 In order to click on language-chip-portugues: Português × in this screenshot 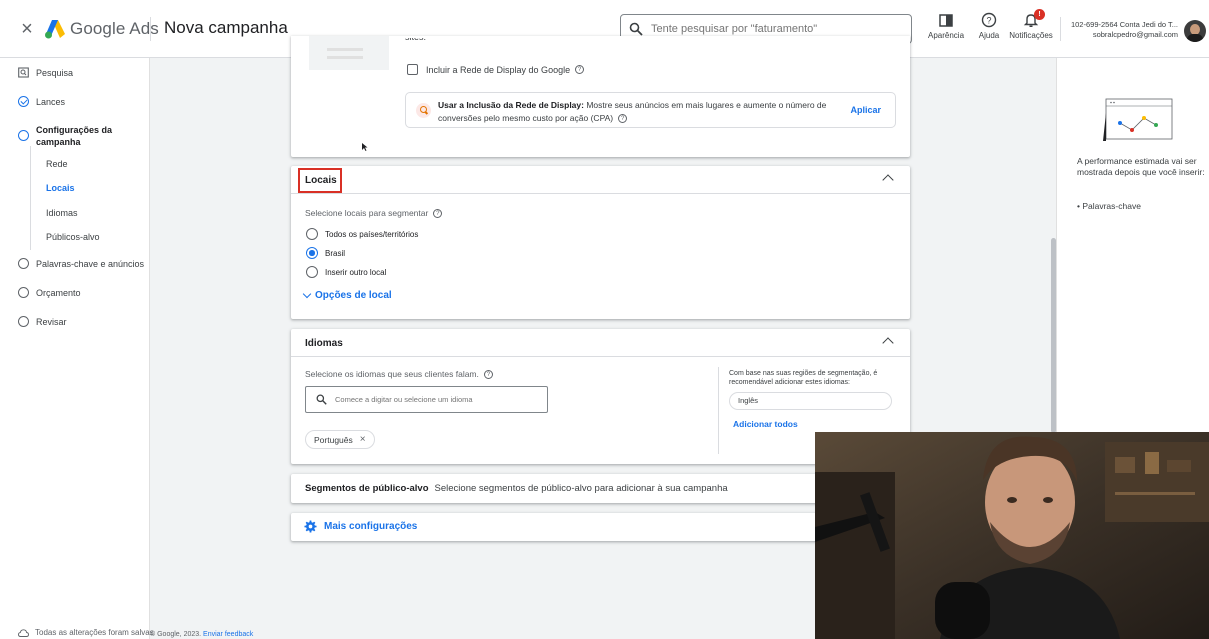, I will do `click(340, 439)`.